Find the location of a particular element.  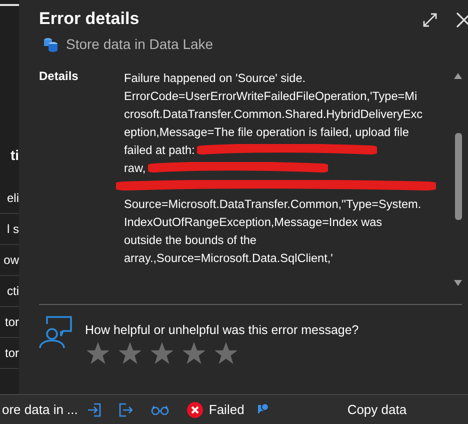

error-text-line: eption,Message=The file operation is failed, upload file is located at coordinates (266, 132).